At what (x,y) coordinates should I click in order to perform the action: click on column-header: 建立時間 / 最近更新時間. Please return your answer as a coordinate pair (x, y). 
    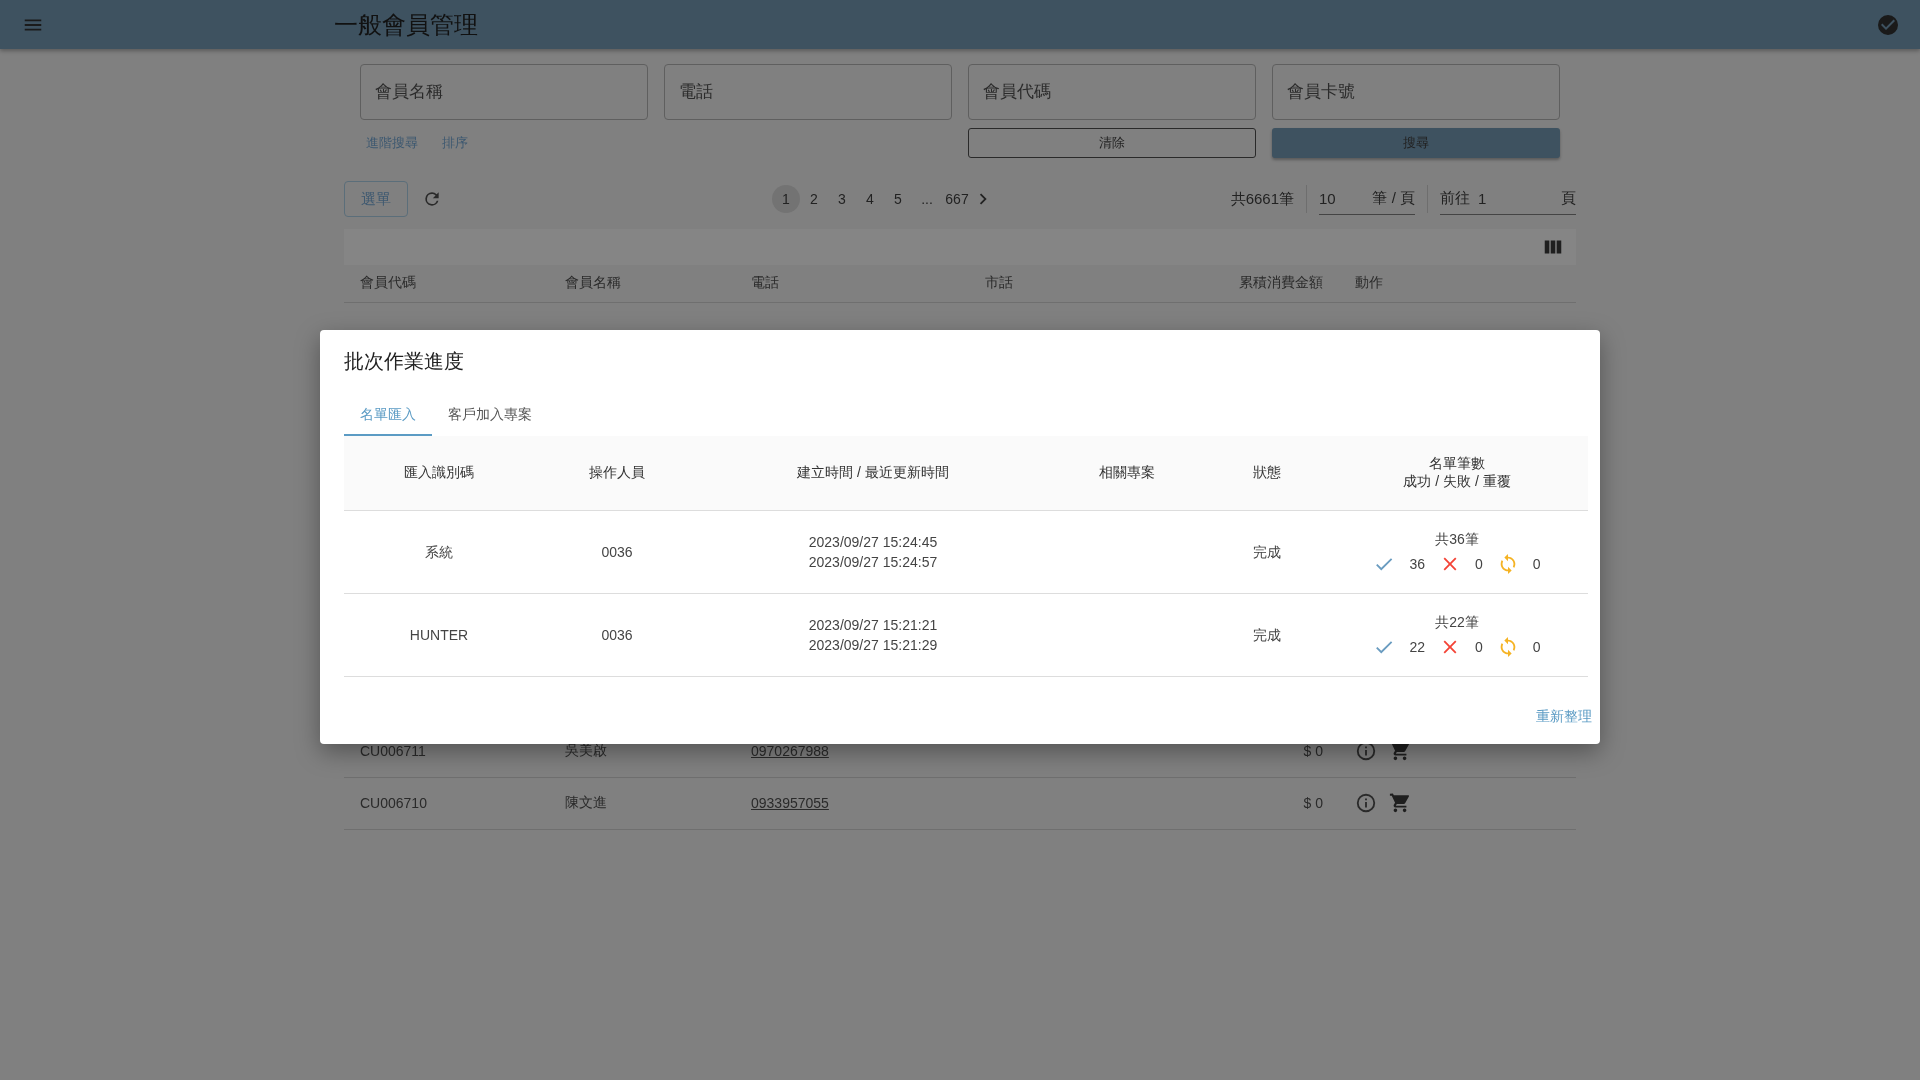
    Looking at the image, I should click on (873, 472).